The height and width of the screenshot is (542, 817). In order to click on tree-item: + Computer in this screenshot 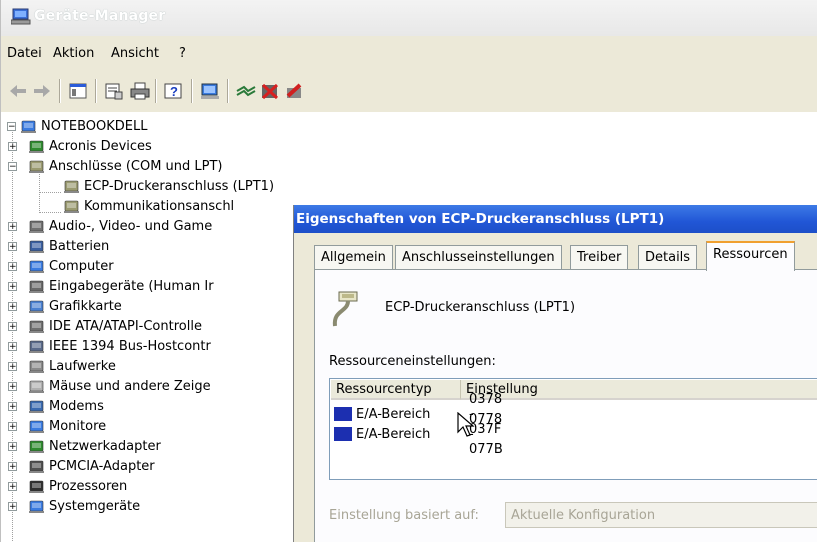, I will do `click(61, 266)`.